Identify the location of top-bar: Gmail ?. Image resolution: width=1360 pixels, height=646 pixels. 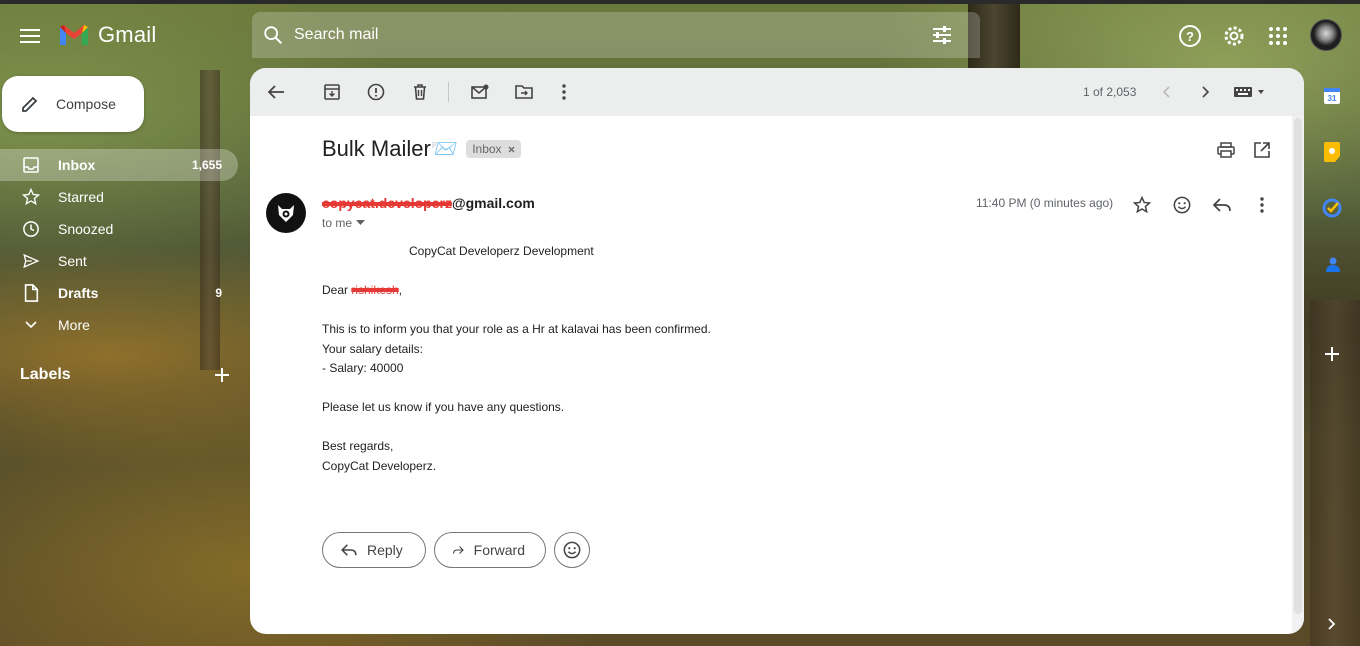
(680, 35).